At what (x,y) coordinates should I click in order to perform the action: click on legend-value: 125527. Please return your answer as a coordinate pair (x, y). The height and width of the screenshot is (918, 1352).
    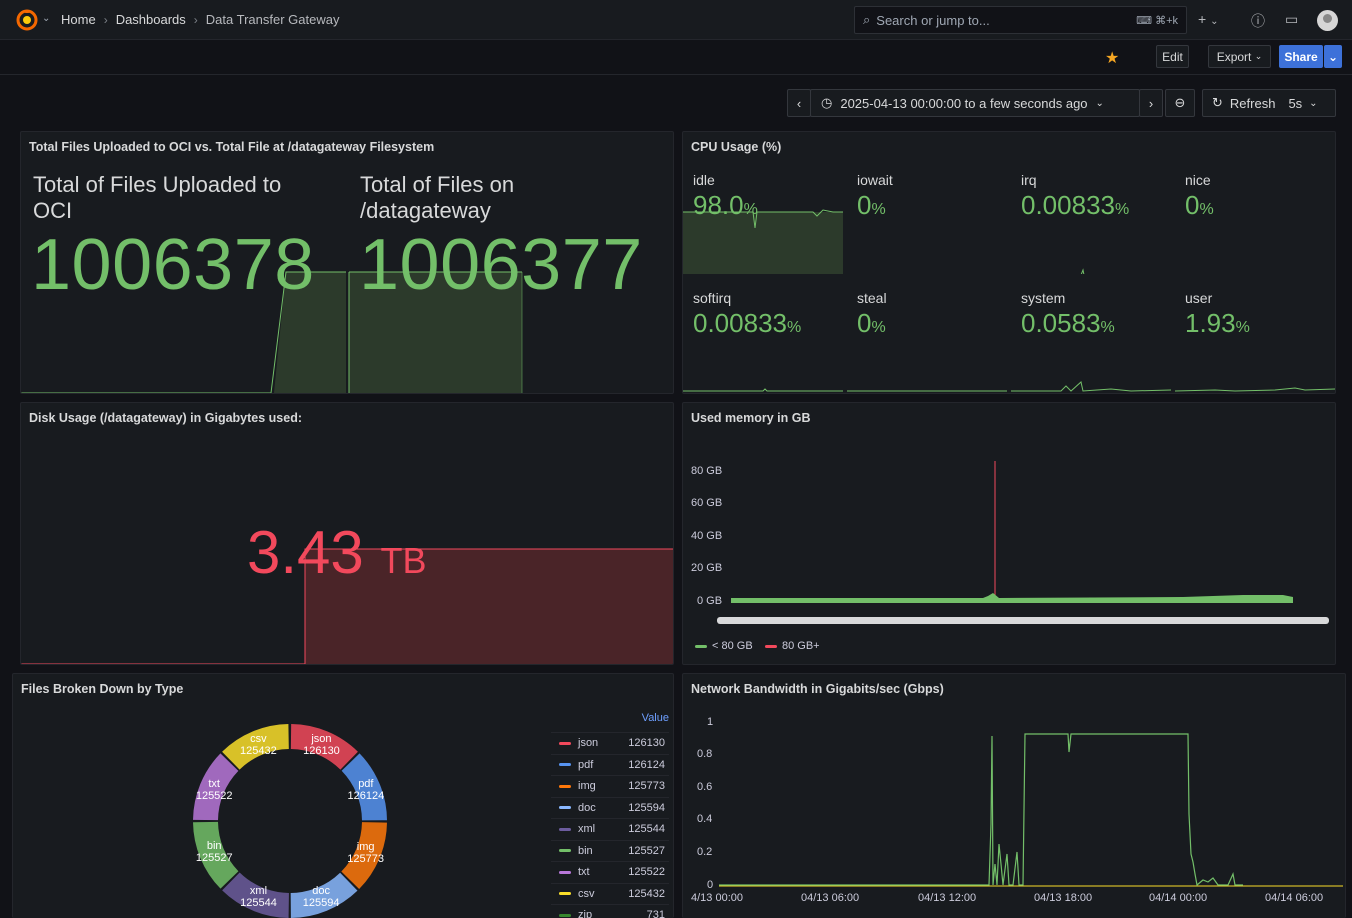
    Looking at the image, I should click on (646, 850).